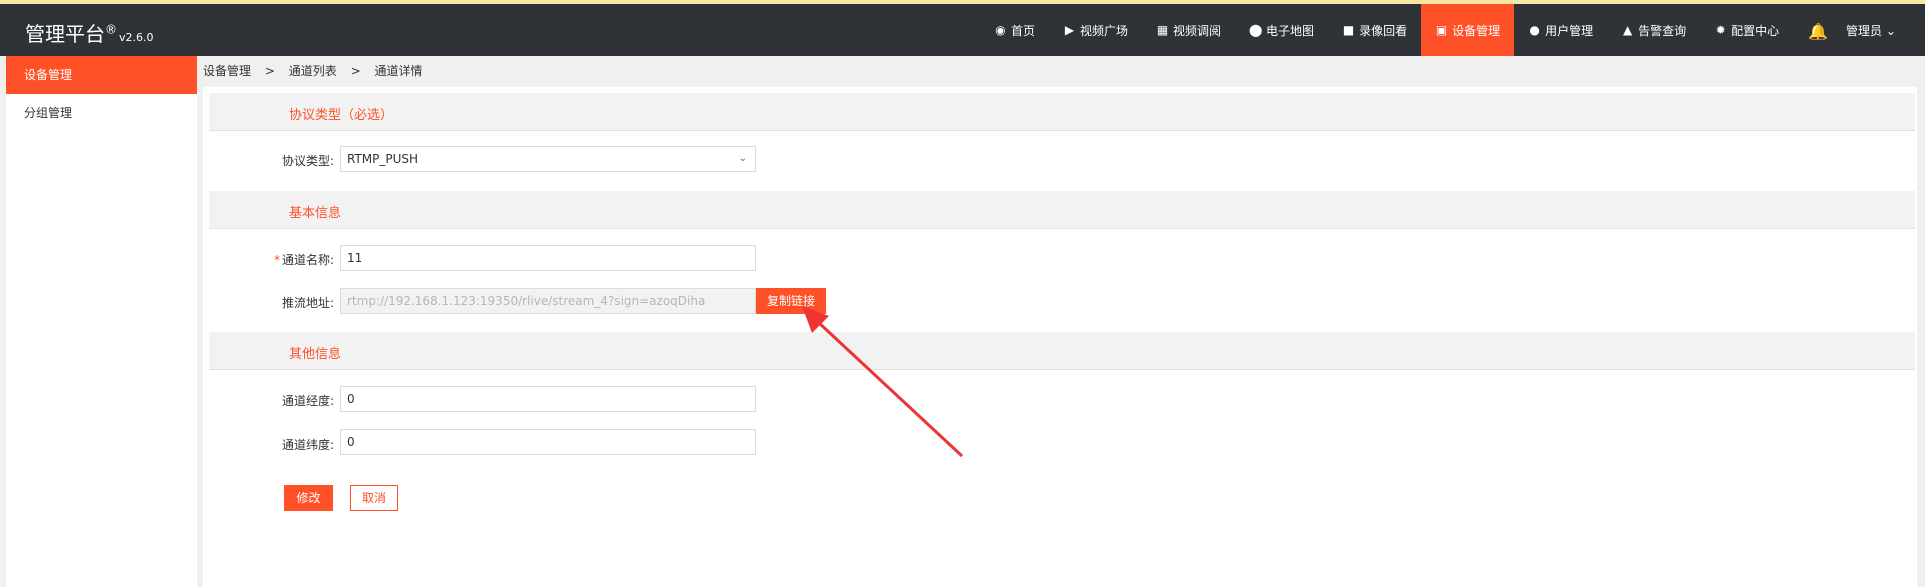  Describe the element at coordinates (1104, 30) in the screenshot. I see `nav-item-label: 视频广场` at that location.